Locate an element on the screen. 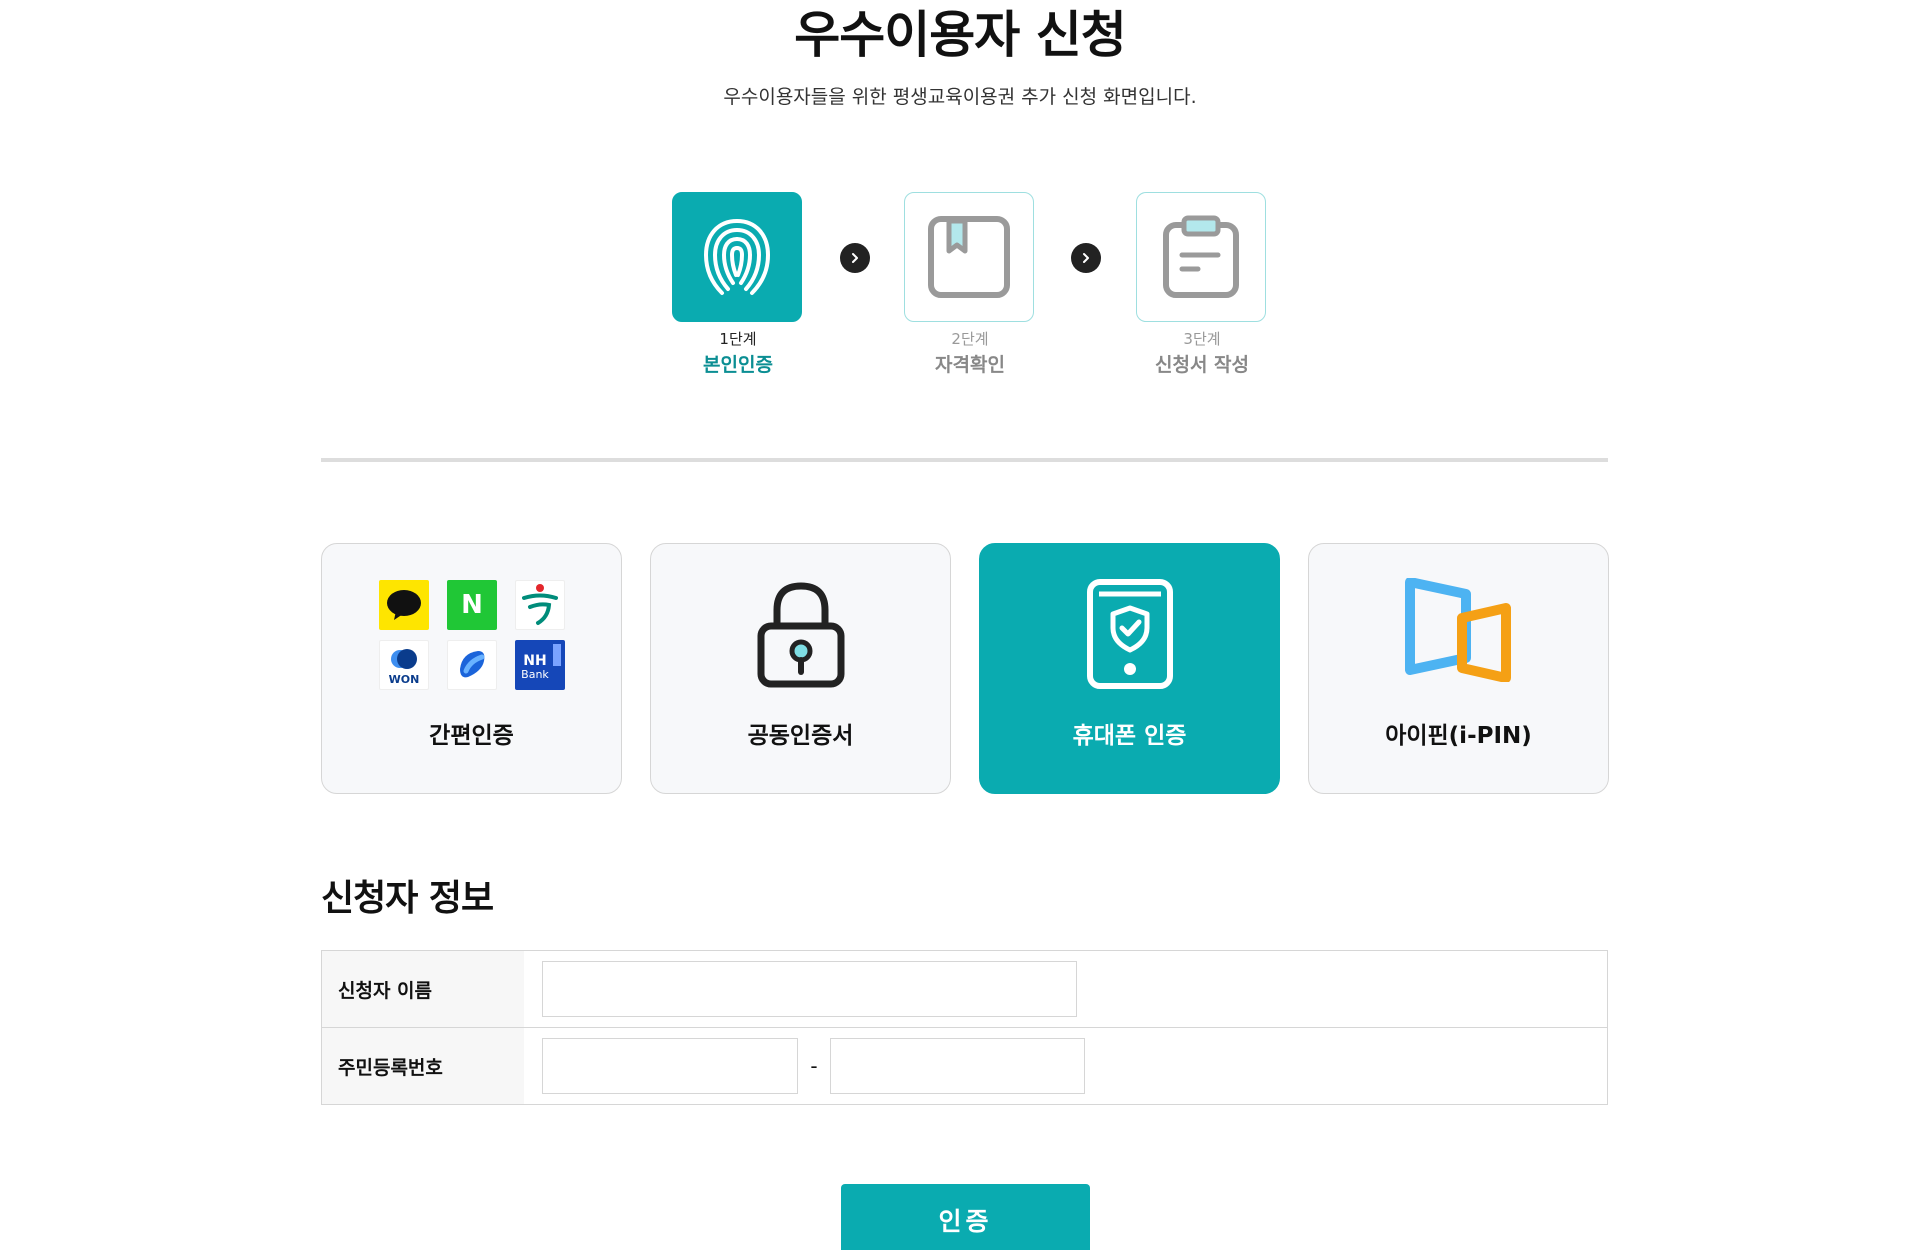  form-row-name: 신청자 이름 is located at coordinates (964, 989).